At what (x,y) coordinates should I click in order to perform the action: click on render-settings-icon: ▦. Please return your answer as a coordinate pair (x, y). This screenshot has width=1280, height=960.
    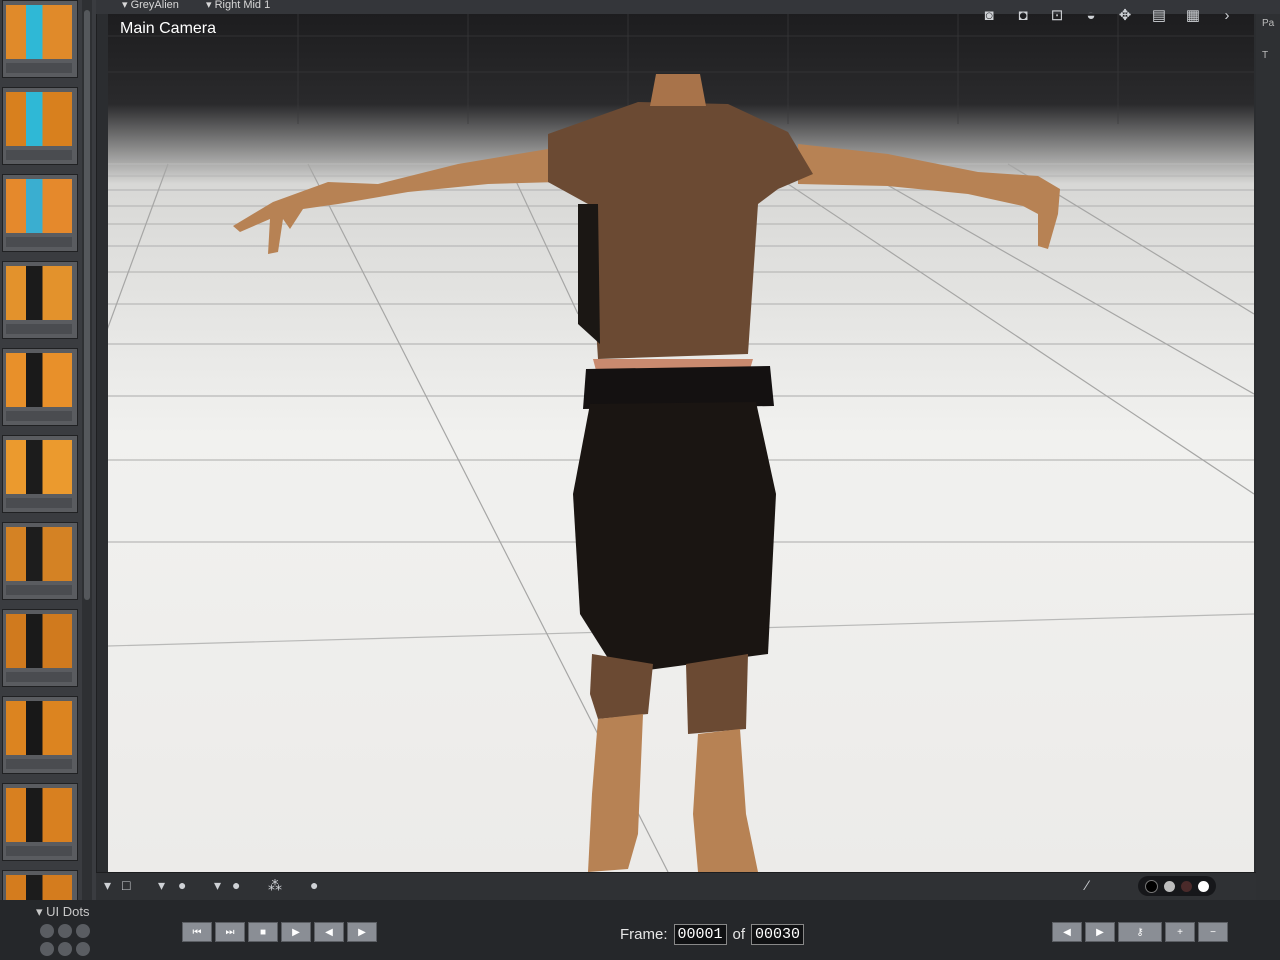
    Looking at the image, I should click on (1193, 15).